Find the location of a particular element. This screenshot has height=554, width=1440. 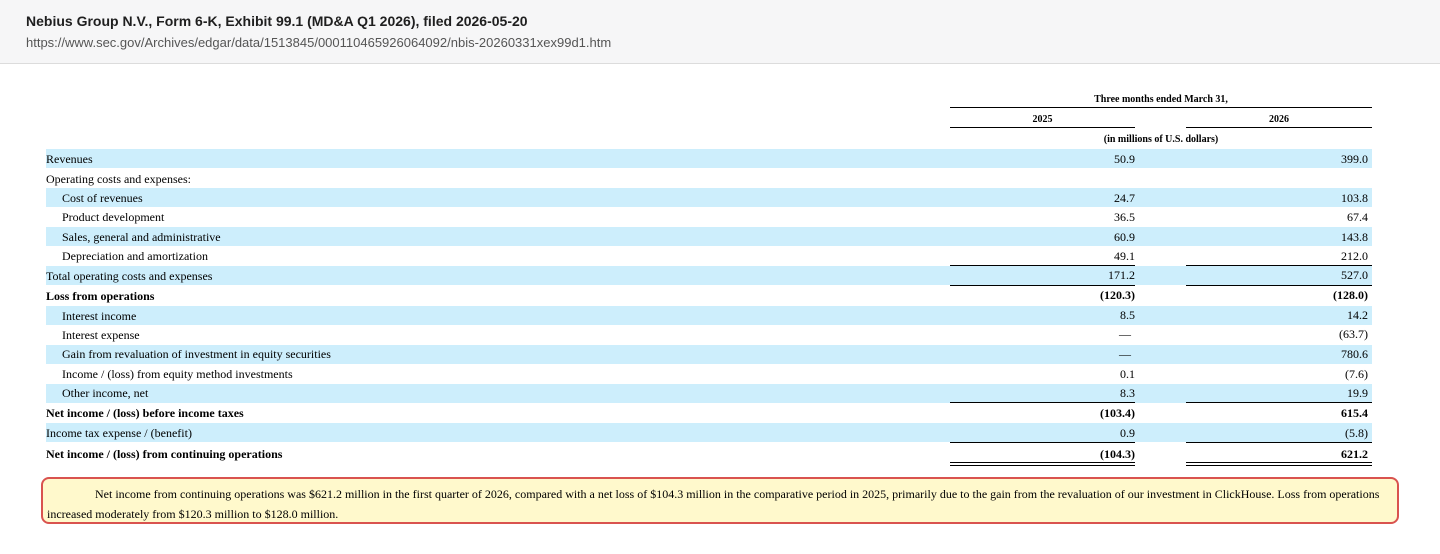

column-rule-2025 is located at coordinates (1042, 127).